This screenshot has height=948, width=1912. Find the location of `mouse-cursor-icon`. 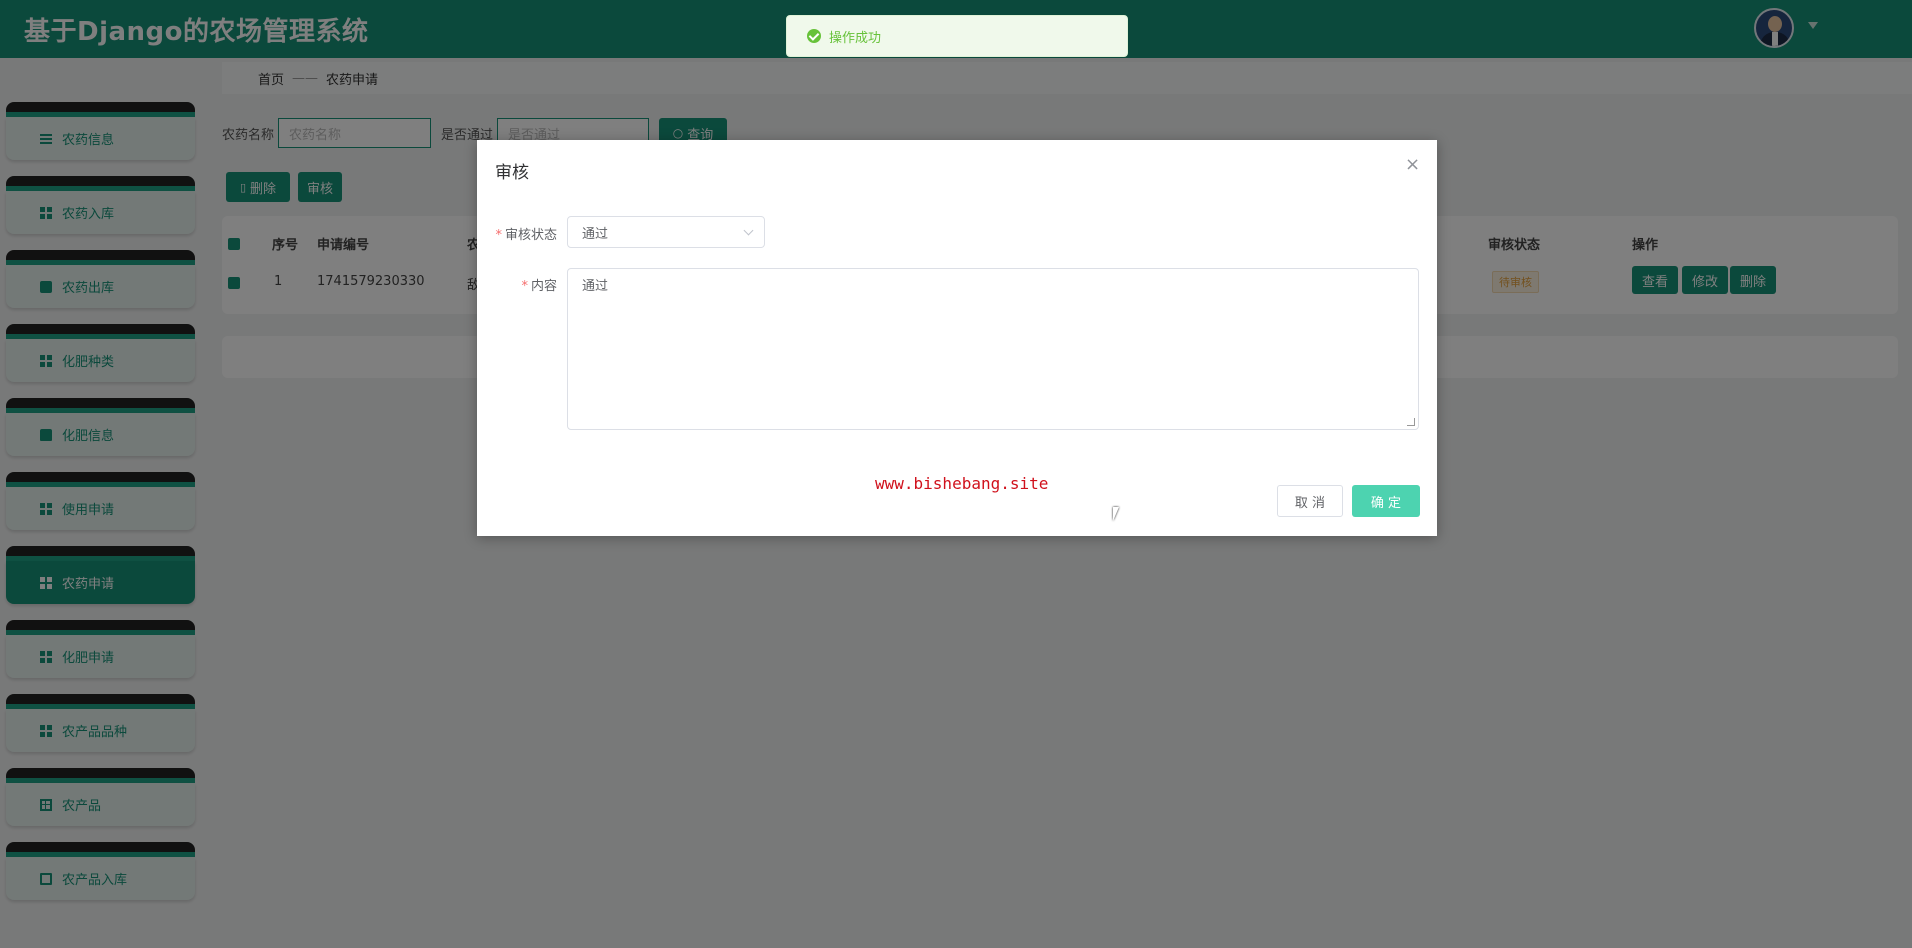

mouse-cursor-icon is located at coordinates (1116, 514).